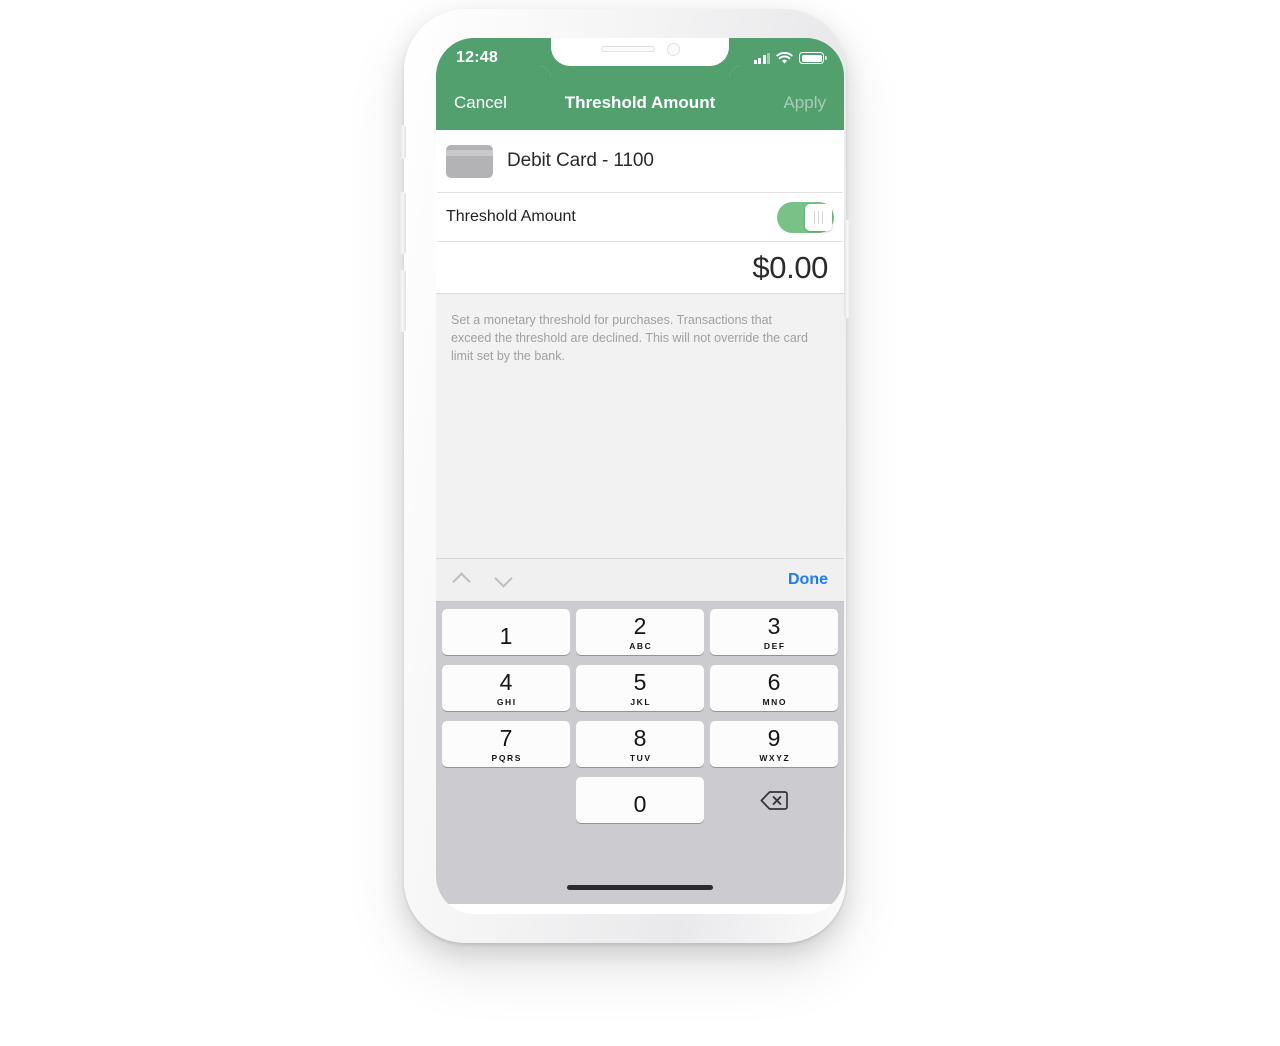 The height and width of the screenshot is (1046, 1280). I want to click on status-bar-icons, so click(790, 58).